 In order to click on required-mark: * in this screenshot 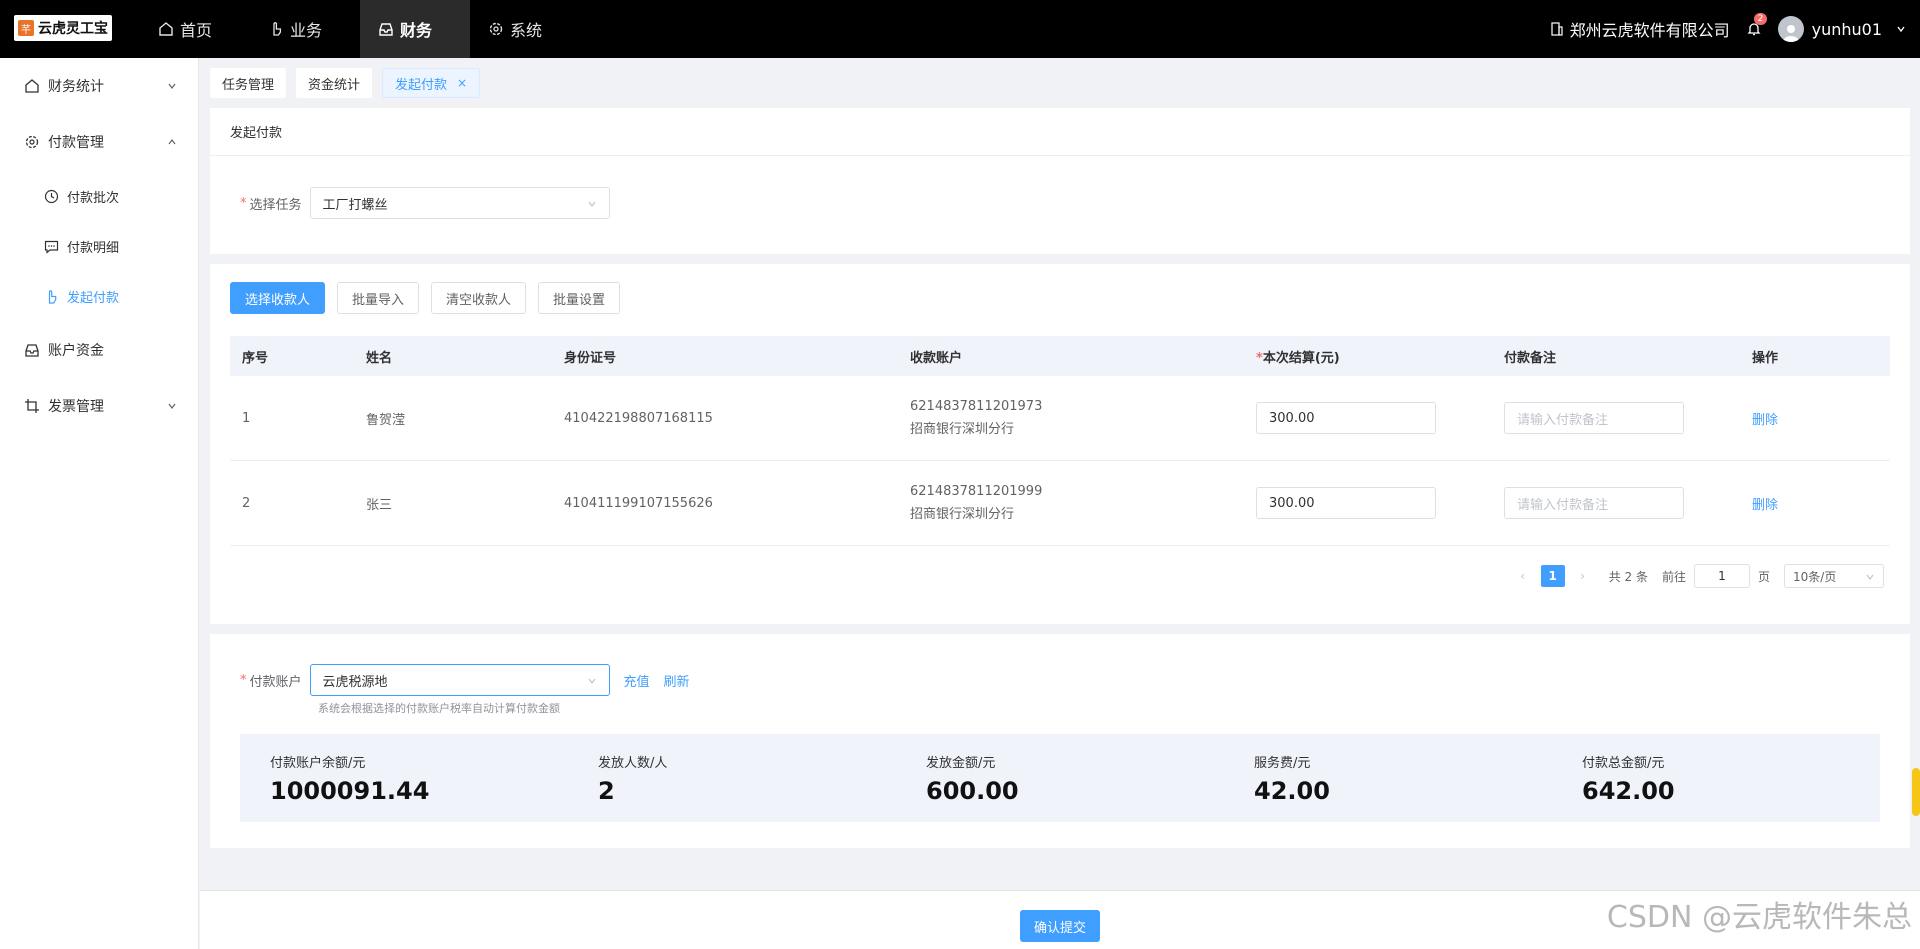, I will do `click(1259, 358)`.